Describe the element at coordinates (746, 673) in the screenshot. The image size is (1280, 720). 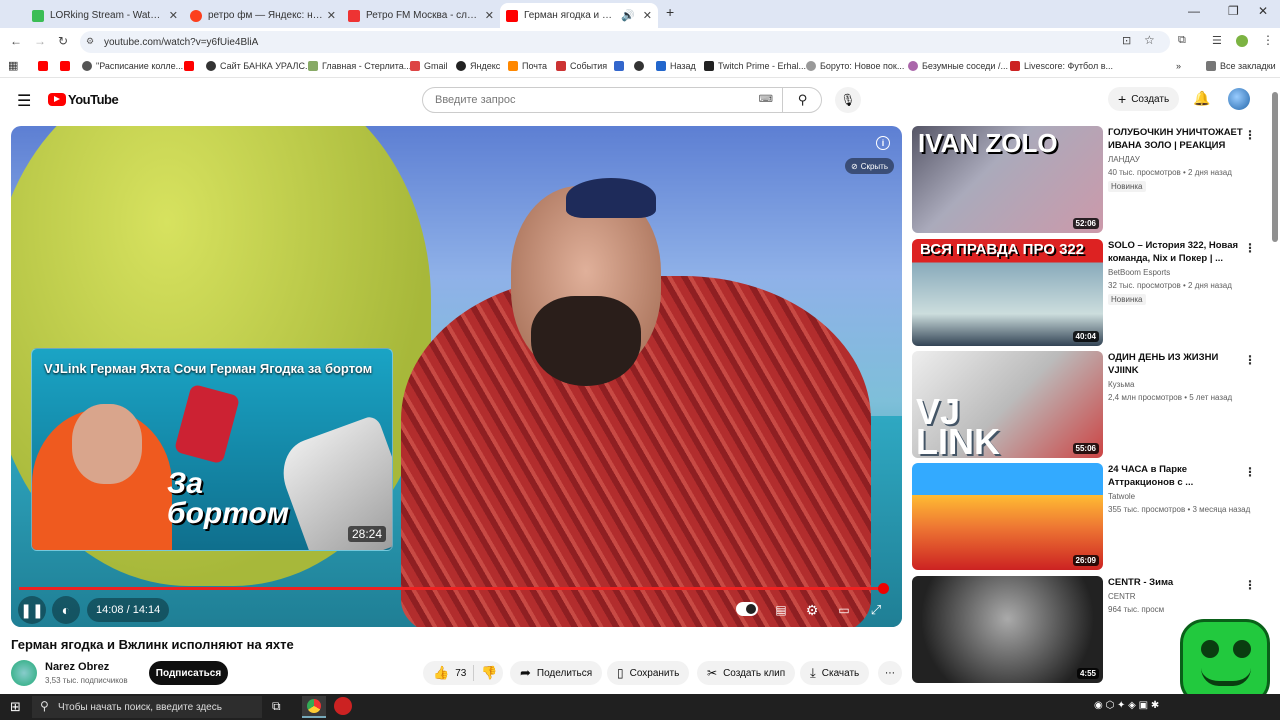
I see `clip-button: ✂ Создать клип` at that location.